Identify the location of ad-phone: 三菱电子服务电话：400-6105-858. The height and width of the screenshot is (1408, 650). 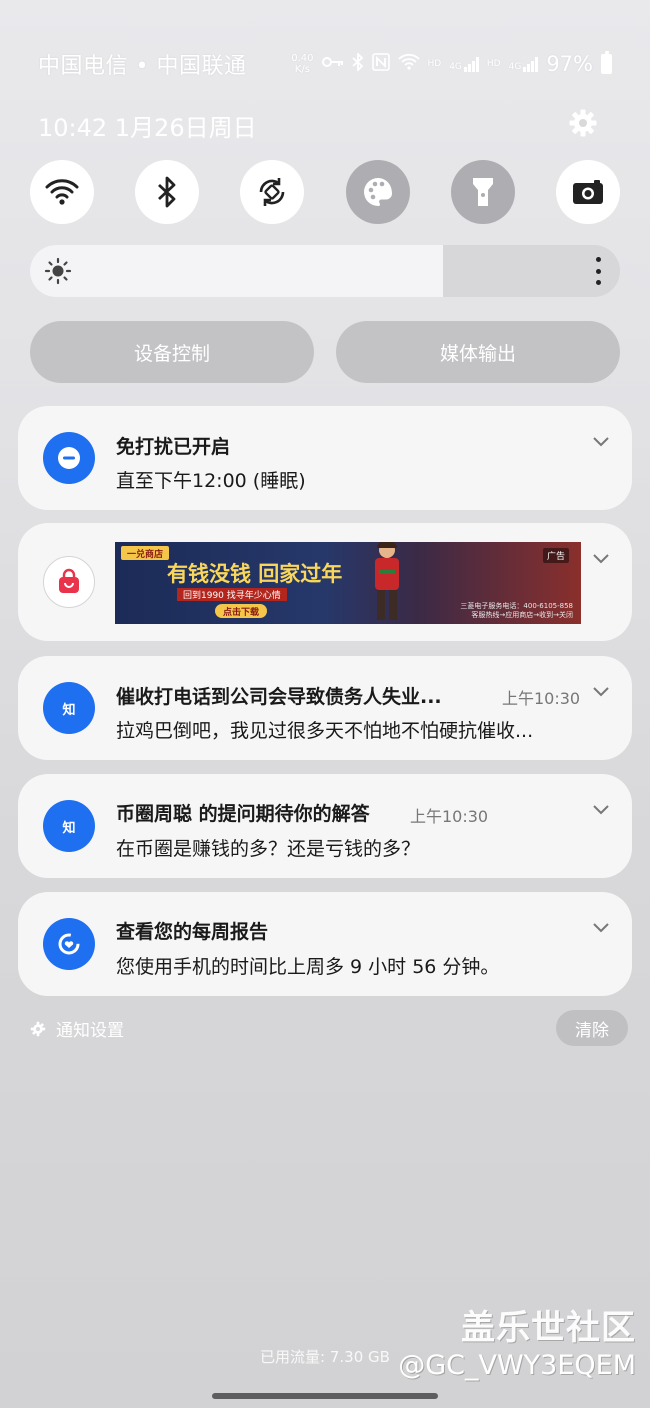
(516, 606).